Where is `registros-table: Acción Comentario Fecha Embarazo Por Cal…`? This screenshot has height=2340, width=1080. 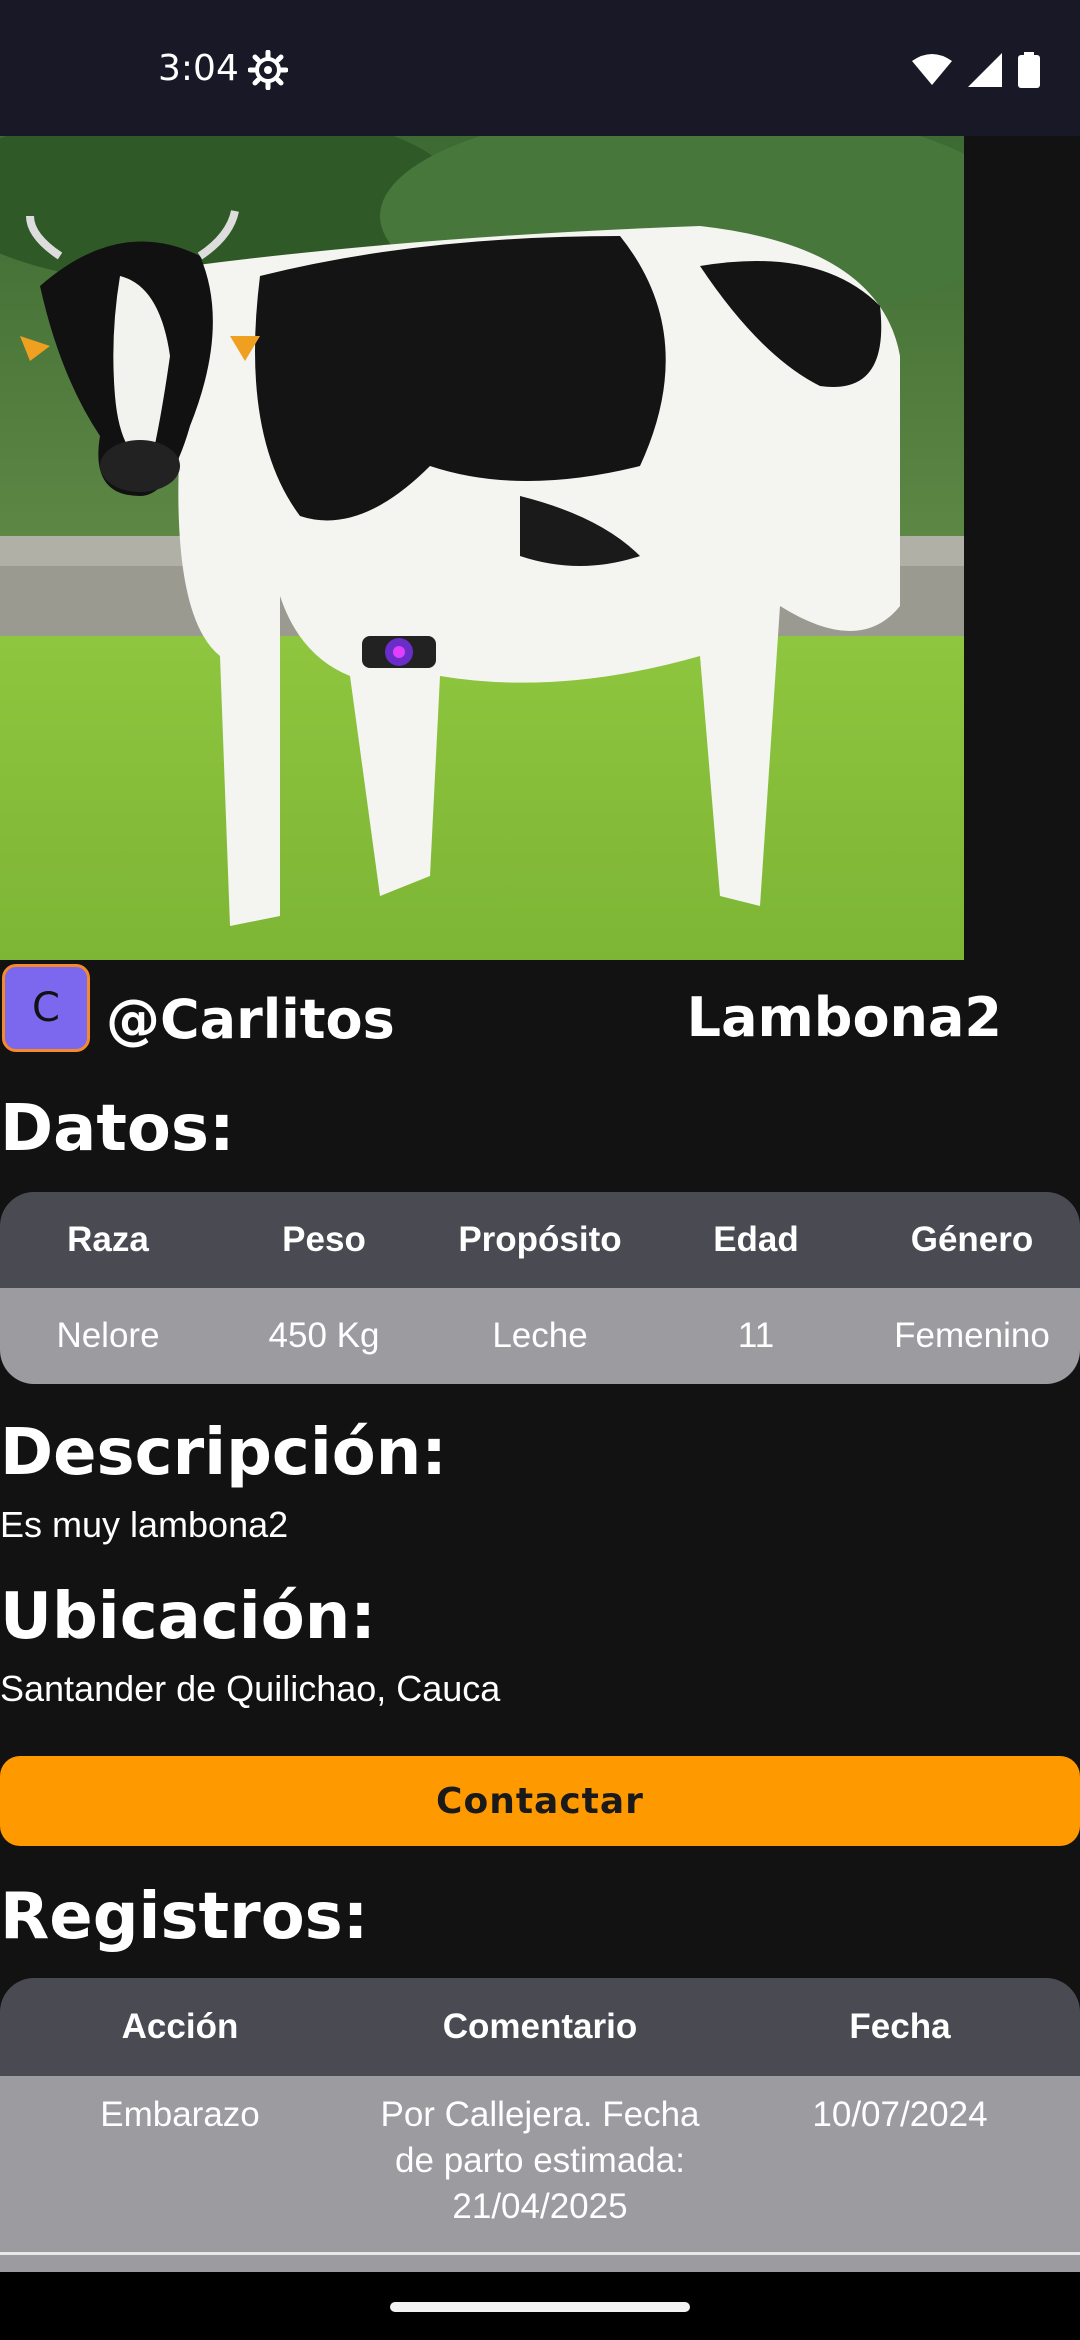 registros-table: Acción Comentario Fecha Embarazo Por Cal… is located at coordinates (540, 2126).